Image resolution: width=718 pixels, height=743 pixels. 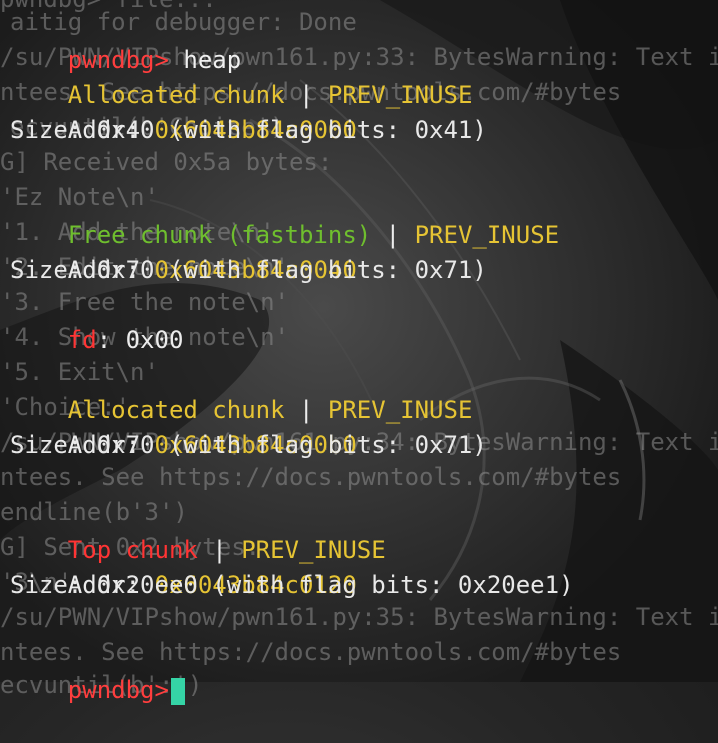 I want to click on chunk-flag: PREV_INUSE, so click(x=487, y=235).